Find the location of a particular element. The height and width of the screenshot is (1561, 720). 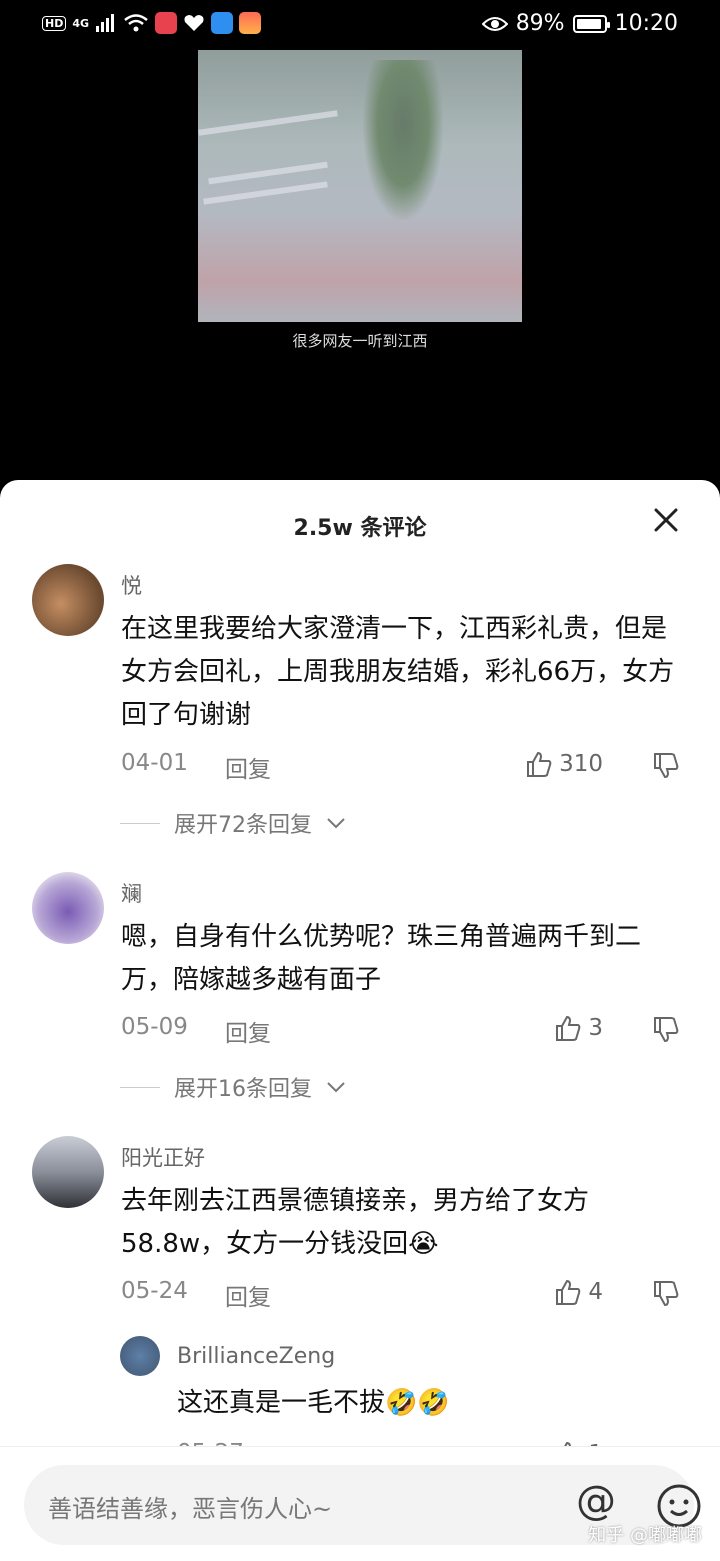

comment-input-placeholder: 善语结善缘，恶言伤人心~ is located at coordinates (190, 1509).